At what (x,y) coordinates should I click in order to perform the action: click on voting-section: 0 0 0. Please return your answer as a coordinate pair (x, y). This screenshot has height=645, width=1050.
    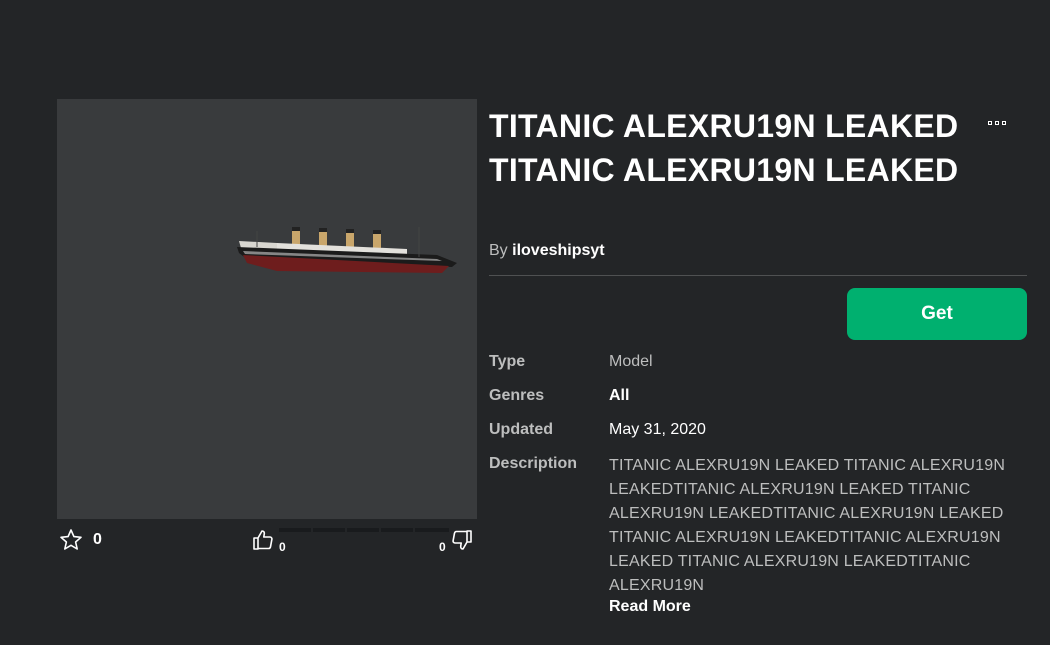
    Looking at the image, I should click on (267, 541).